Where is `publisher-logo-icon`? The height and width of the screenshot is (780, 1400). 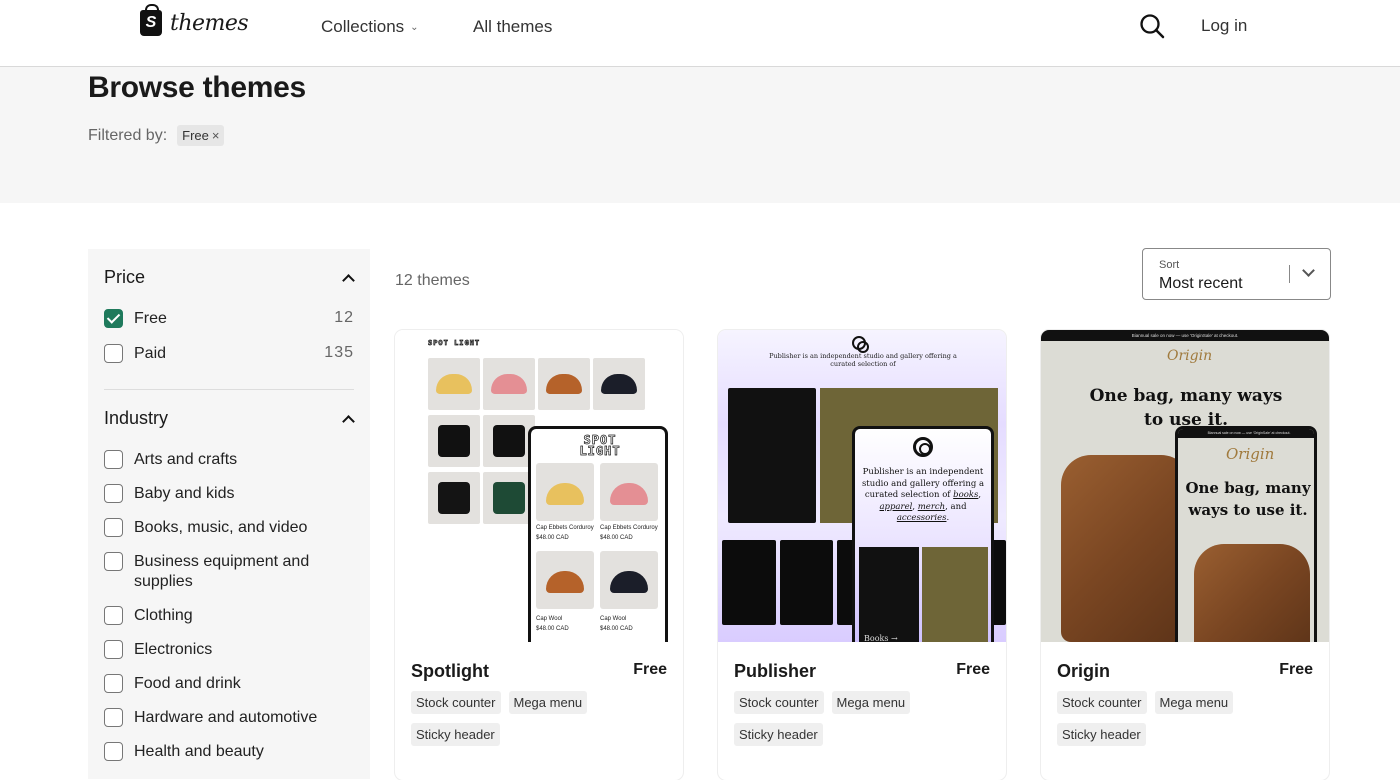 publisher-logo-icon is located at coordinates (860, 344).